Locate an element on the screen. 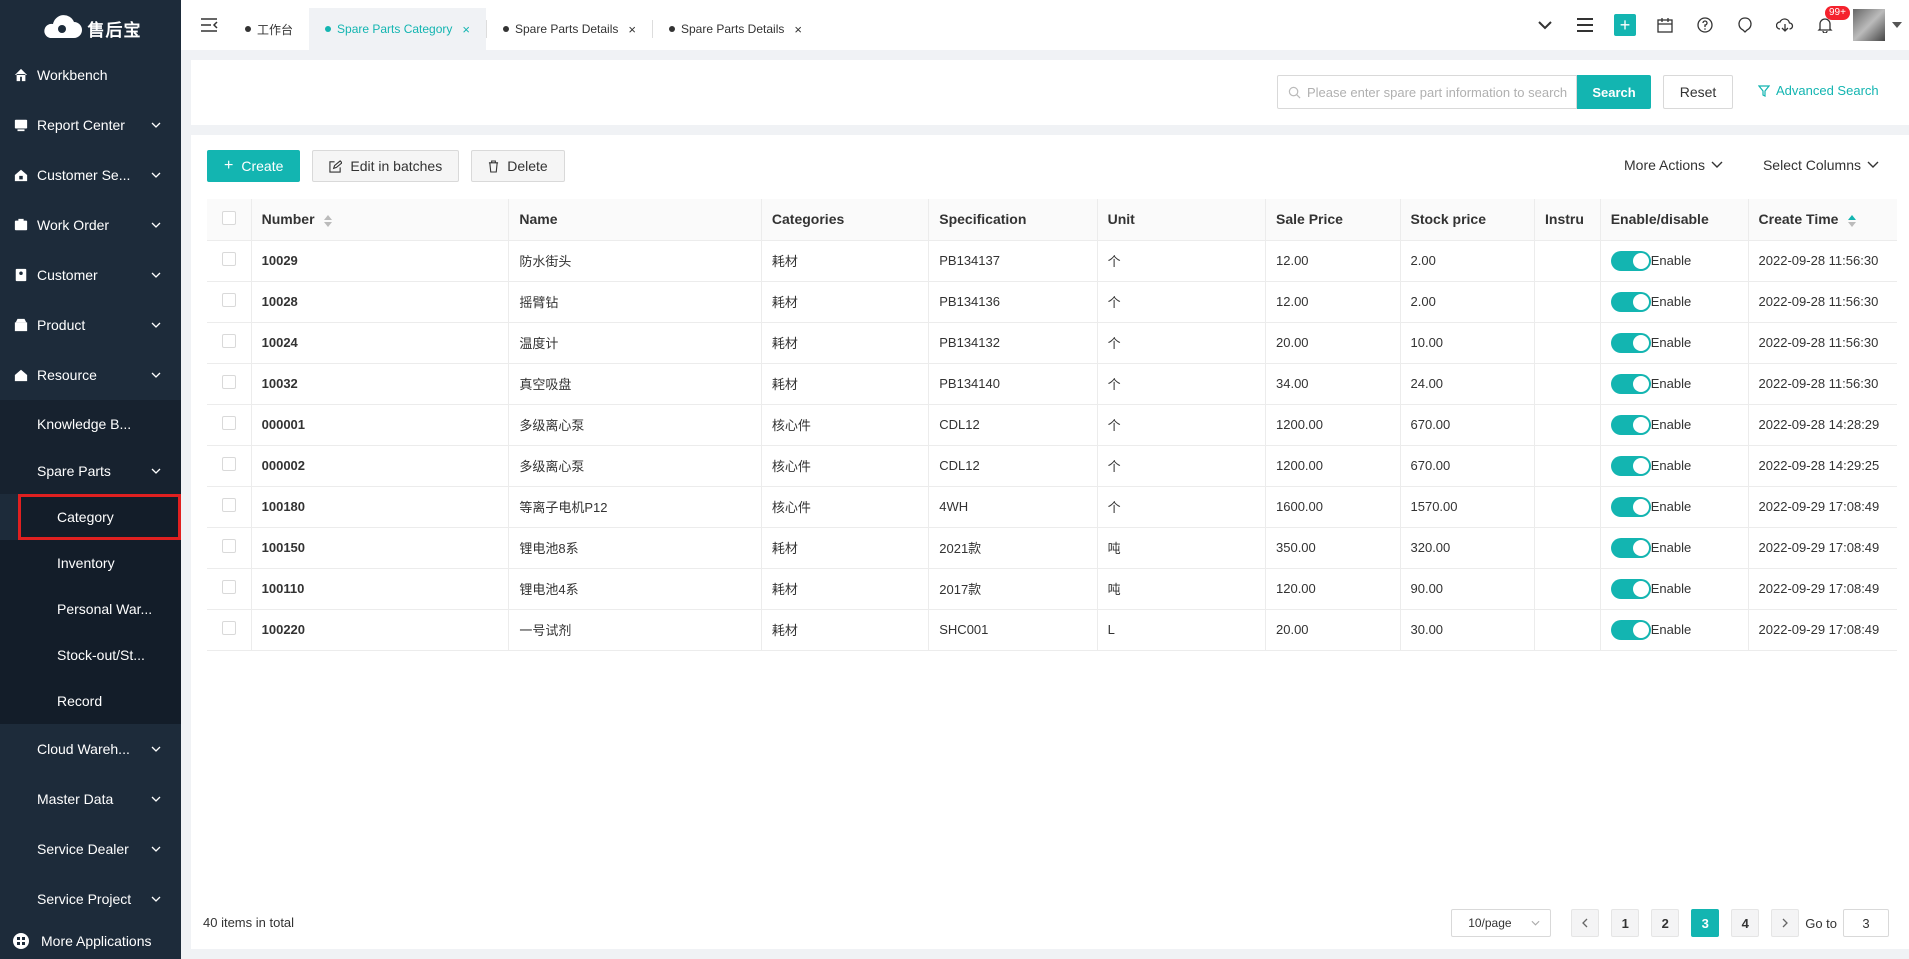 Image resolution: width=1909 pixels, height=959 pixels. sidebar-subitem-inventory: Inventory is located at coordinates (90, 563).